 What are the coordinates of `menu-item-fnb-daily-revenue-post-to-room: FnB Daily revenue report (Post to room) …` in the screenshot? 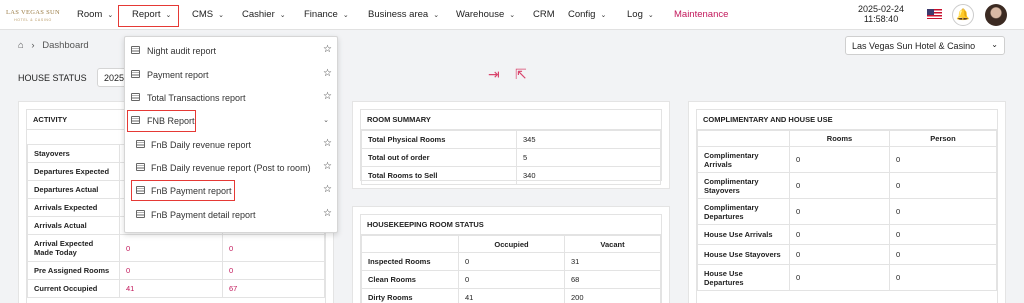 It's located at (231, 168).